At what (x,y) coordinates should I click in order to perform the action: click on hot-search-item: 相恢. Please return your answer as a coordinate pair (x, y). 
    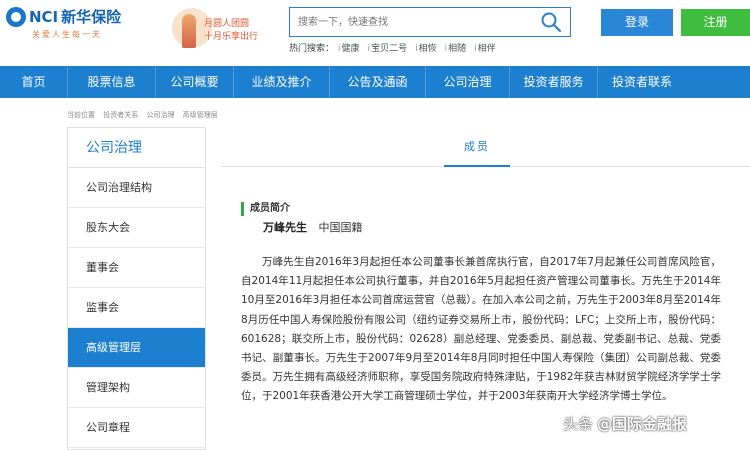
    Looking at the image, I should click on (426, 47).